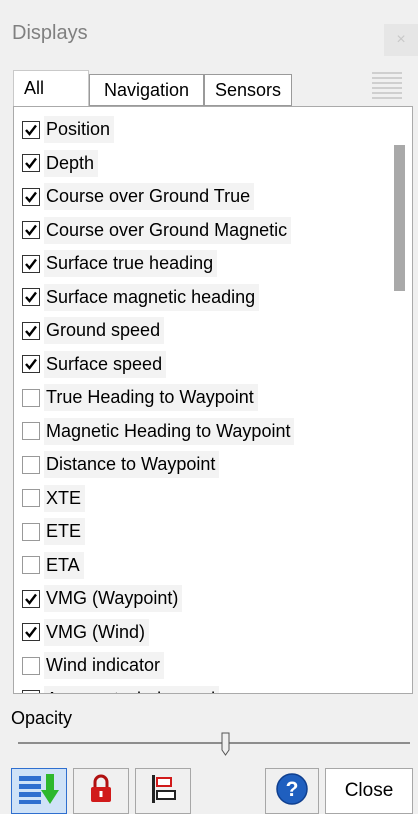 The width and height of the screenshot is (418, 814). Describe the element at coordinates (200, 331) in the screenshot. I see `list-item: Ground speed` at that location.